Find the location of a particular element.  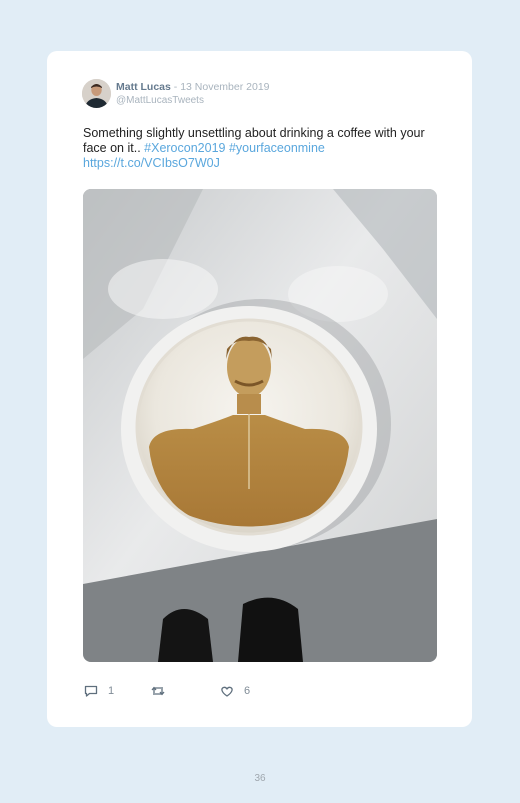

author-line: Matt Lucas - 13 November 2019 is located at coordinates (193, 87).